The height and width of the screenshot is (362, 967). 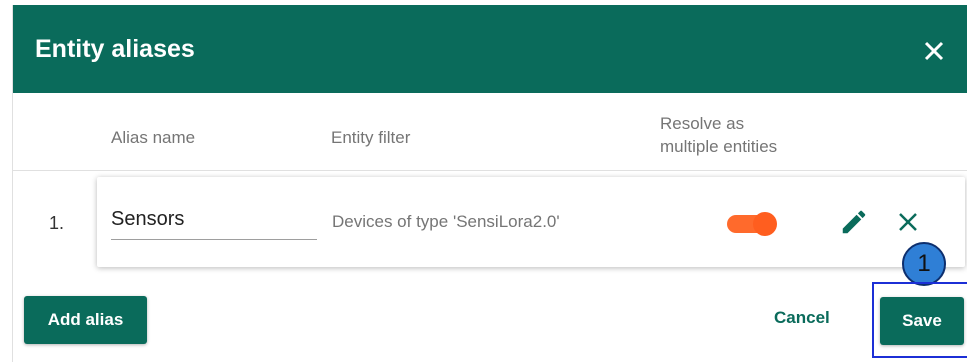 I want to click on entity-filter-text: Devices of type 'SensiLora2.0', so click(x=446, y=222).